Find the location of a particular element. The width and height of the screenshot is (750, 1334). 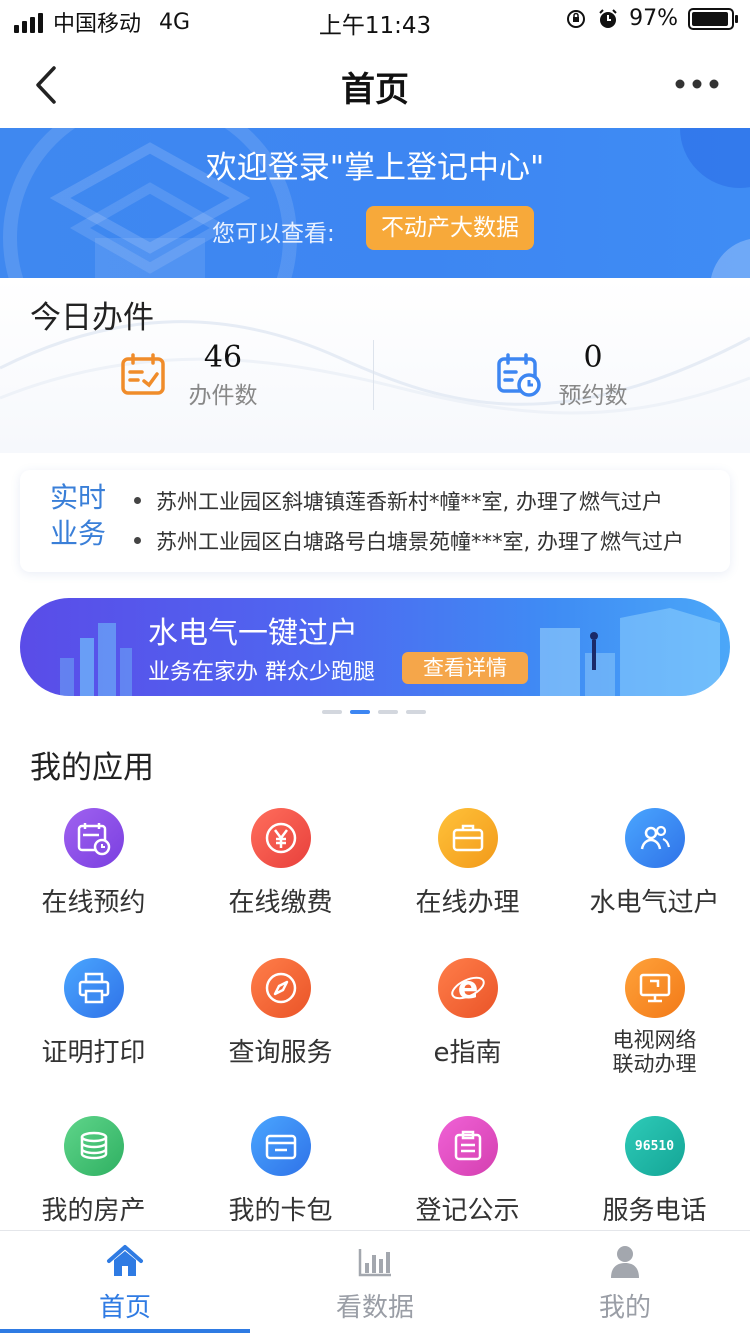

compass-icon is located at coordinates (280, 988).